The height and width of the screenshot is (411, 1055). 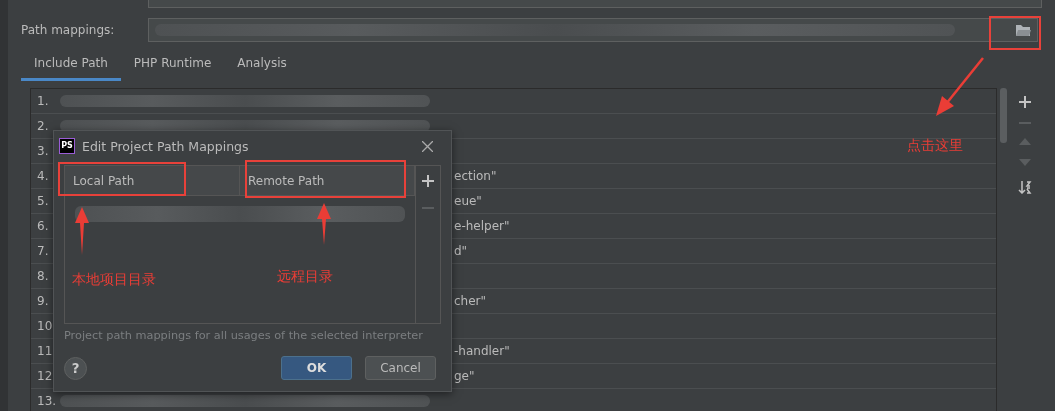 What do you see at coordinates (475, 176) in the screenshot?
I see `table-cell: ection"` at bounding box center [475, 176].